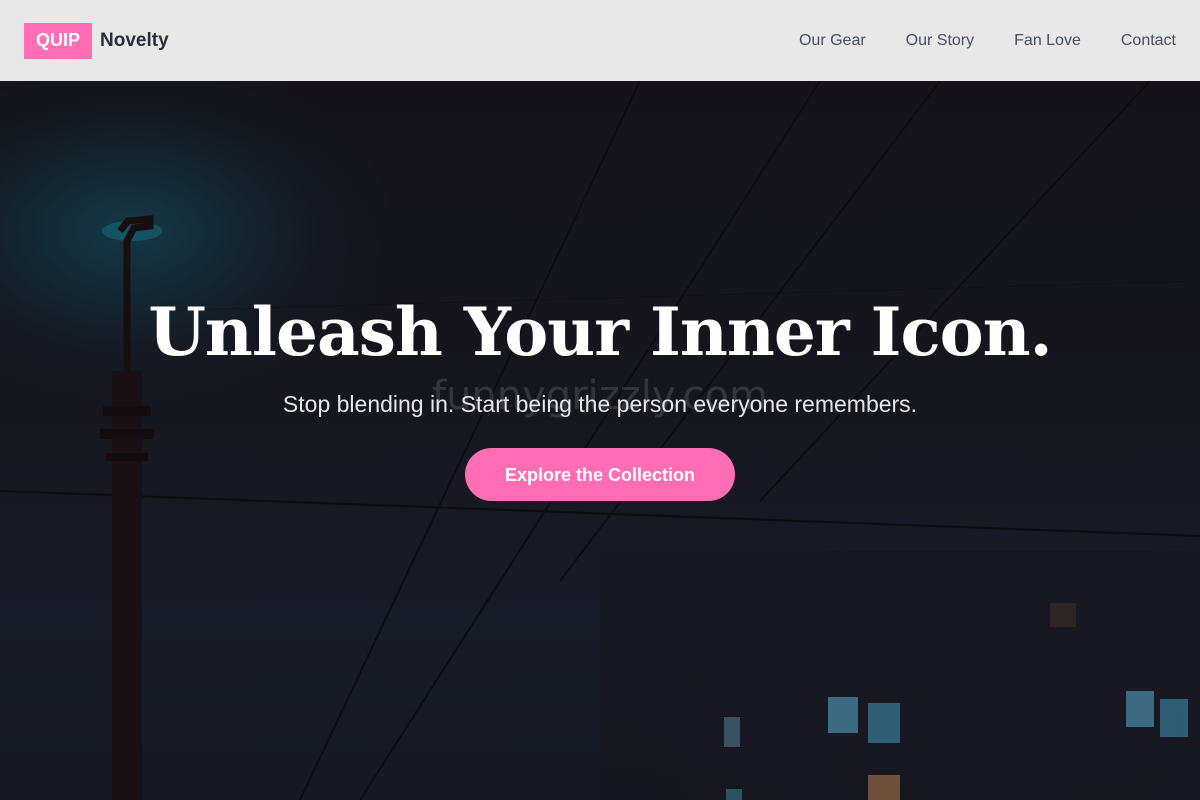  I want to click on explore-collection-button: Explore the Collection, so click(600, 474).